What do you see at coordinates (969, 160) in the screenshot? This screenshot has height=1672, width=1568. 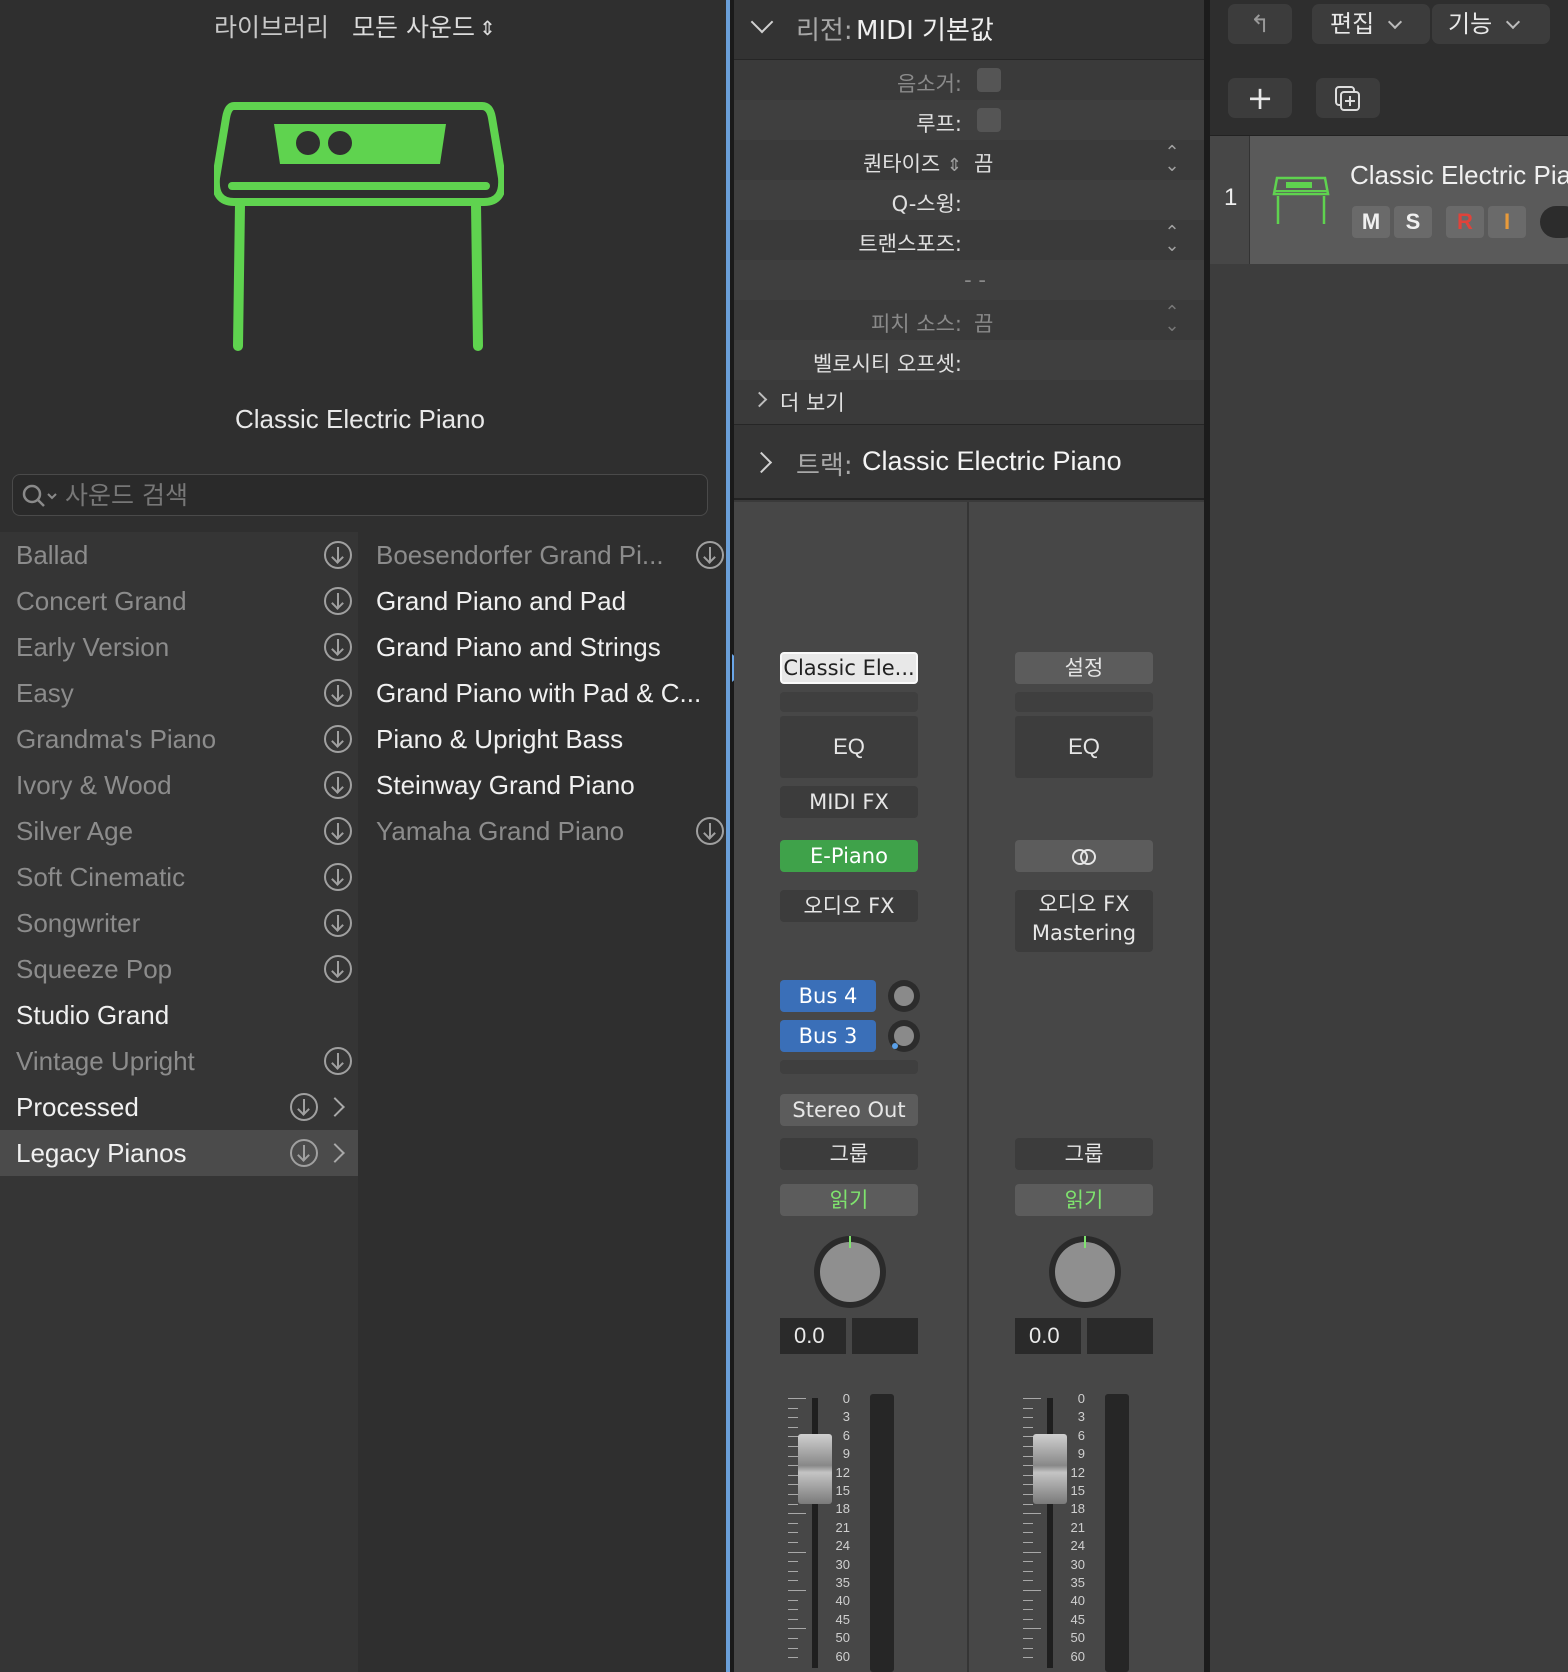 I see `quantize-row: 퀀타이즈 ⇕ 끔 ⌃ ⌄` at bounding box center [969, 160].